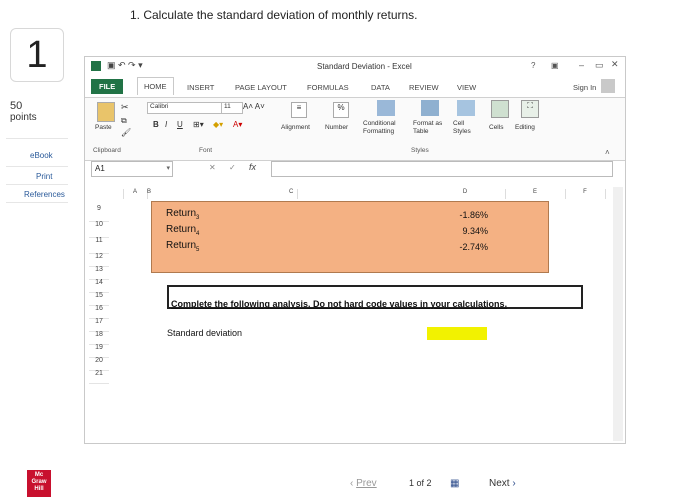 The height and width of the screenshot is (502, 700). What do you see at coordinates (341, 110) in the screenshot?
I see `percent-icon: %` at bounding box center [341, 110].